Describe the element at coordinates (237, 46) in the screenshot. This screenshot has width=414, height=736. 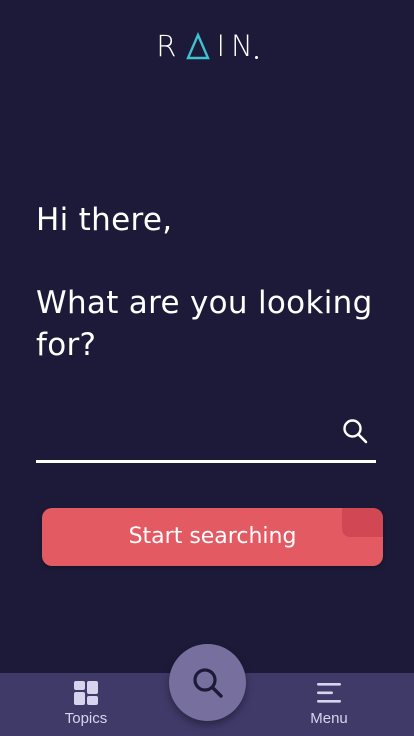
I see `logo-letters-end: IN` at that location.